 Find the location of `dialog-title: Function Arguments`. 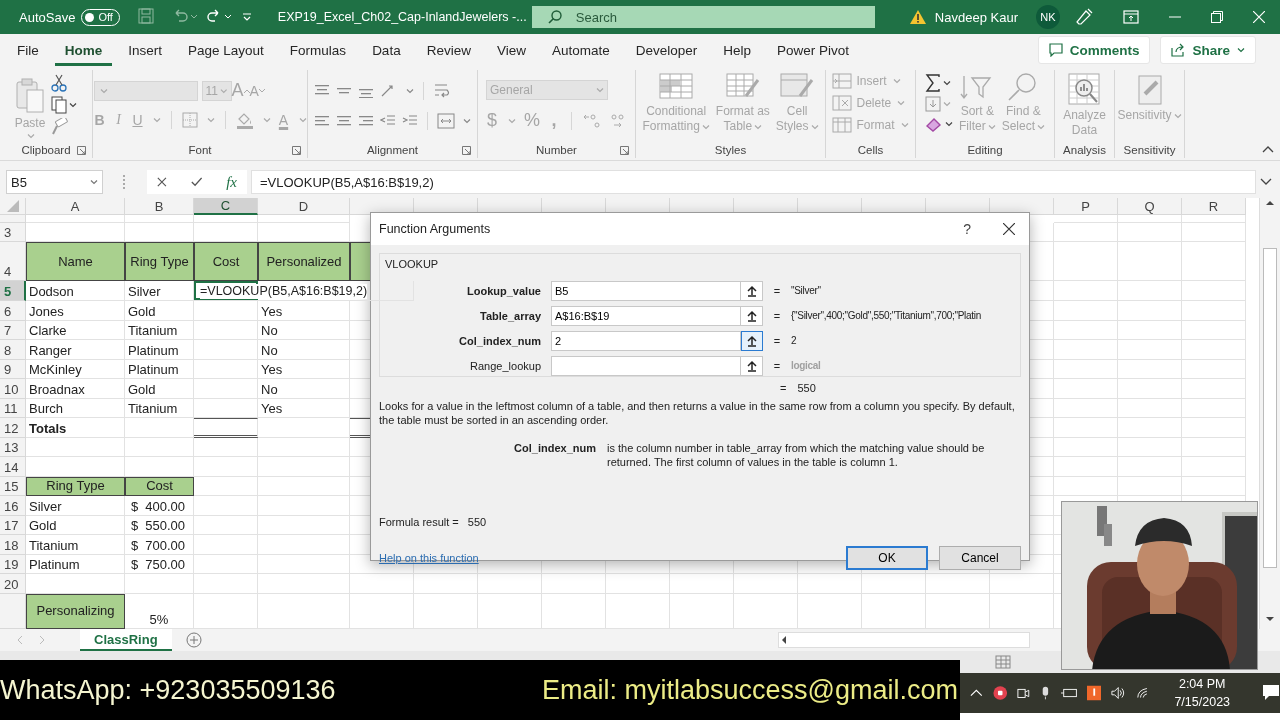

dialog-title: Function Arguments is located at coordinates (435, 229).